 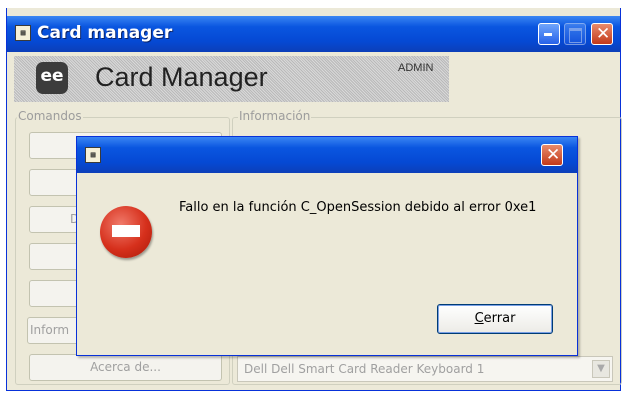 What do you see at coordinates (479, 318) in the screenshot?
I see `close-button-mnemonic: C` at bounding box center [479, 318].